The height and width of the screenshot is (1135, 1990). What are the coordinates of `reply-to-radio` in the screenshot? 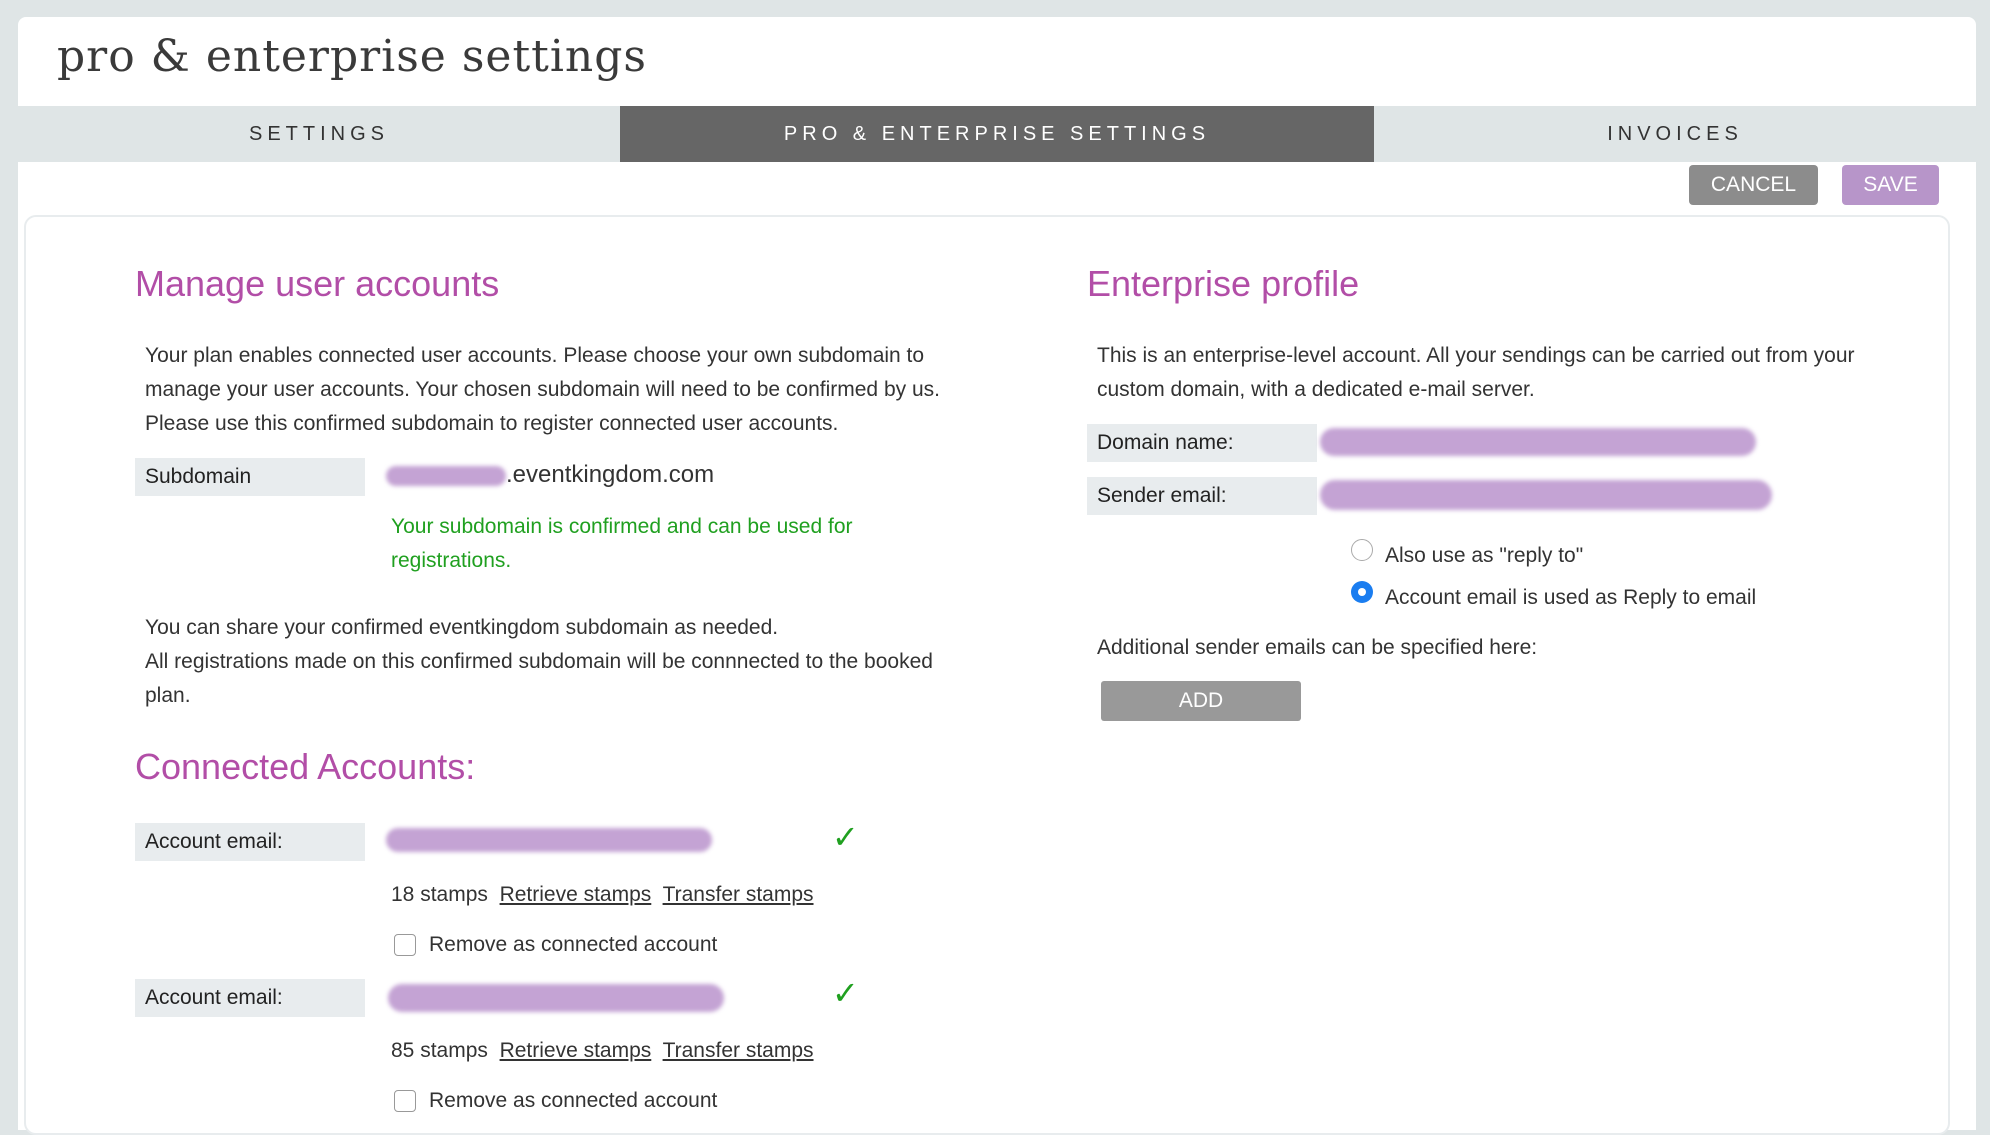 It's located at (1362, 550).